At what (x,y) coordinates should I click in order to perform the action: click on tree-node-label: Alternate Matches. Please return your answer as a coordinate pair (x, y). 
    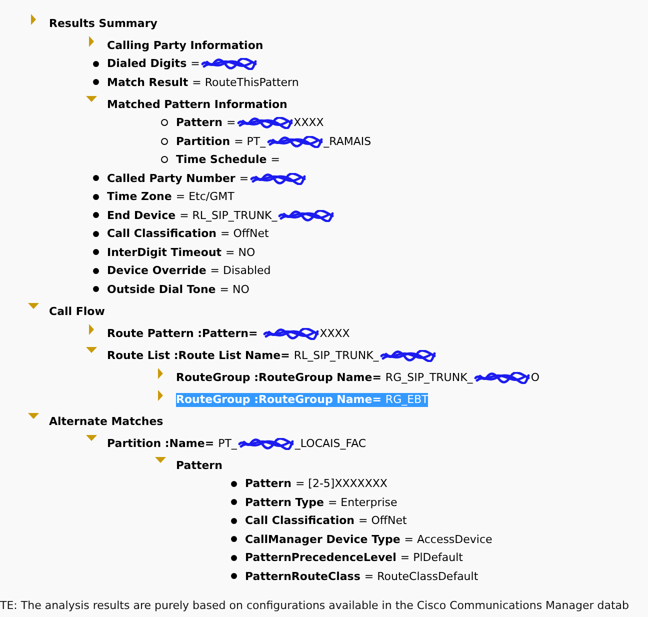
    Looking at the image, I should click on (108, 421).